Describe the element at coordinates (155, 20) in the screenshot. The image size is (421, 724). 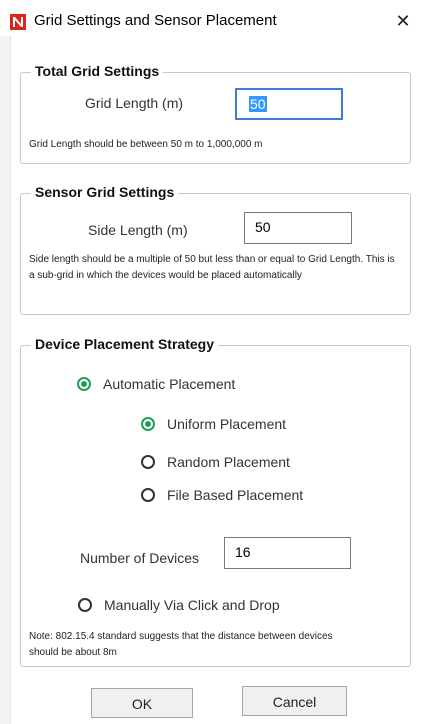
I see `window-title: Grid Settings and Sensor Placement` at that location.